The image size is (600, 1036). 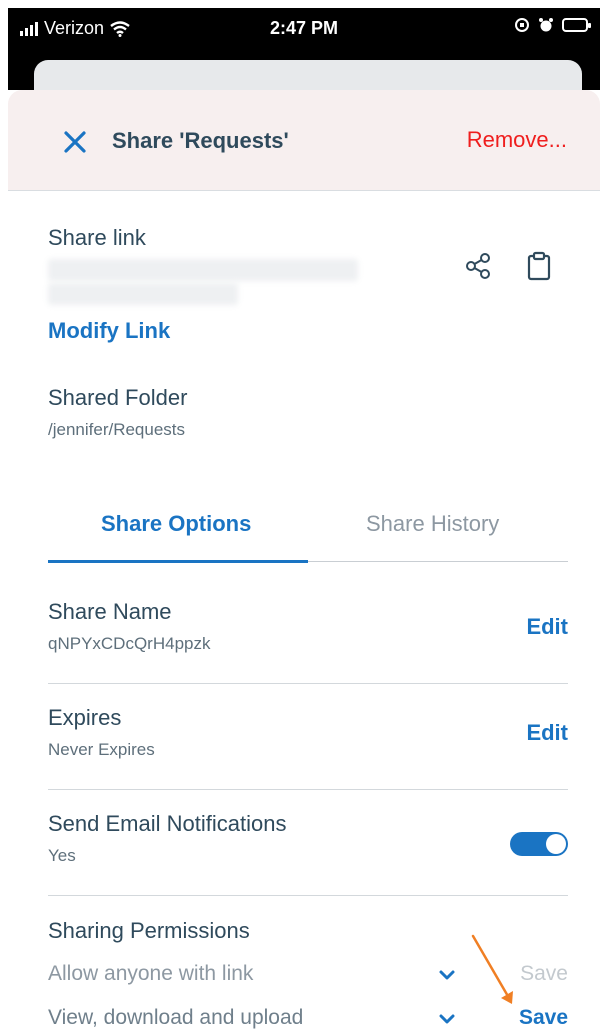 I want to click on share-name-row: Share Name qNPYxCDcQrH4ppzk Edit, so click(x=308, y=630).